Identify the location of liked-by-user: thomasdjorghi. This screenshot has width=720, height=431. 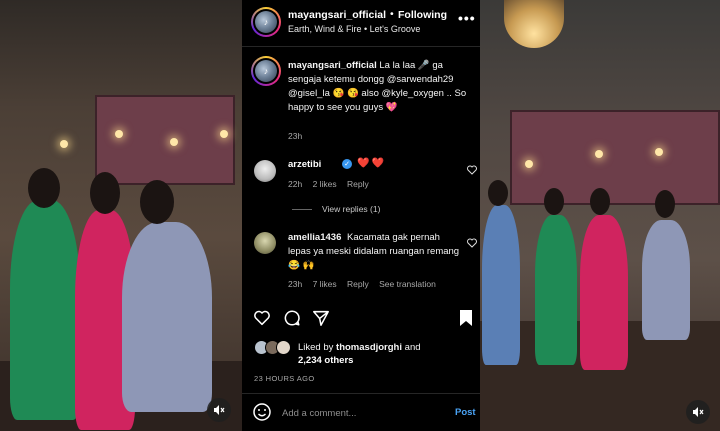
(369, 347).